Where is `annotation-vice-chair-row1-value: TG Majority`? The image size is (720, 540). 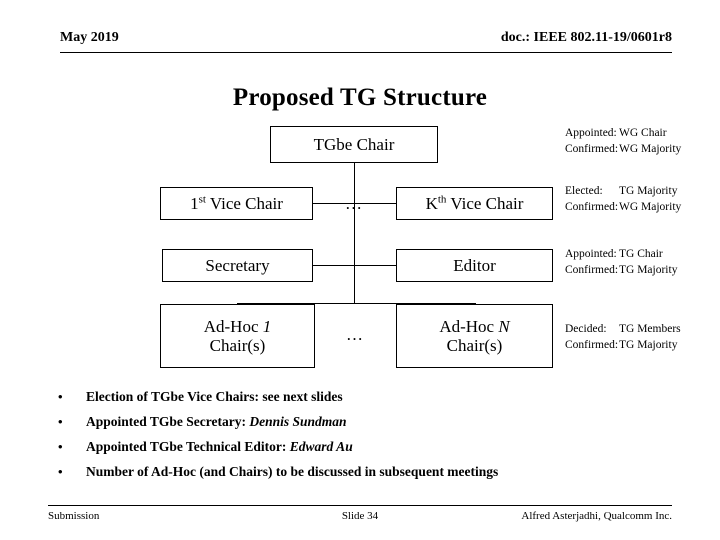
annotation-vice-chair-row1-value: TG Majority is located at coordinates (648, 191).